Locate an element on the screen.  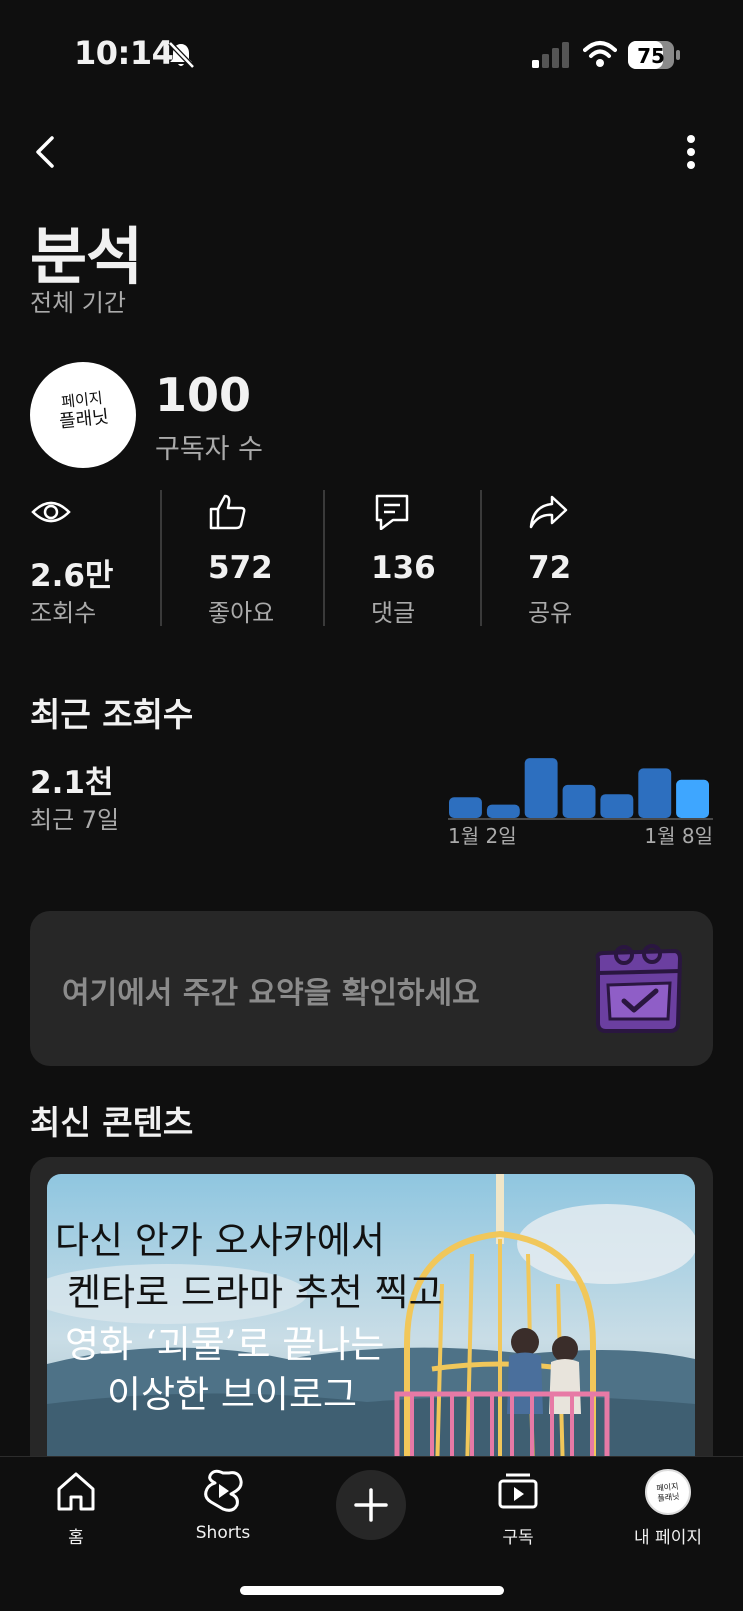
create-button is located at coordinates (371, 1505).